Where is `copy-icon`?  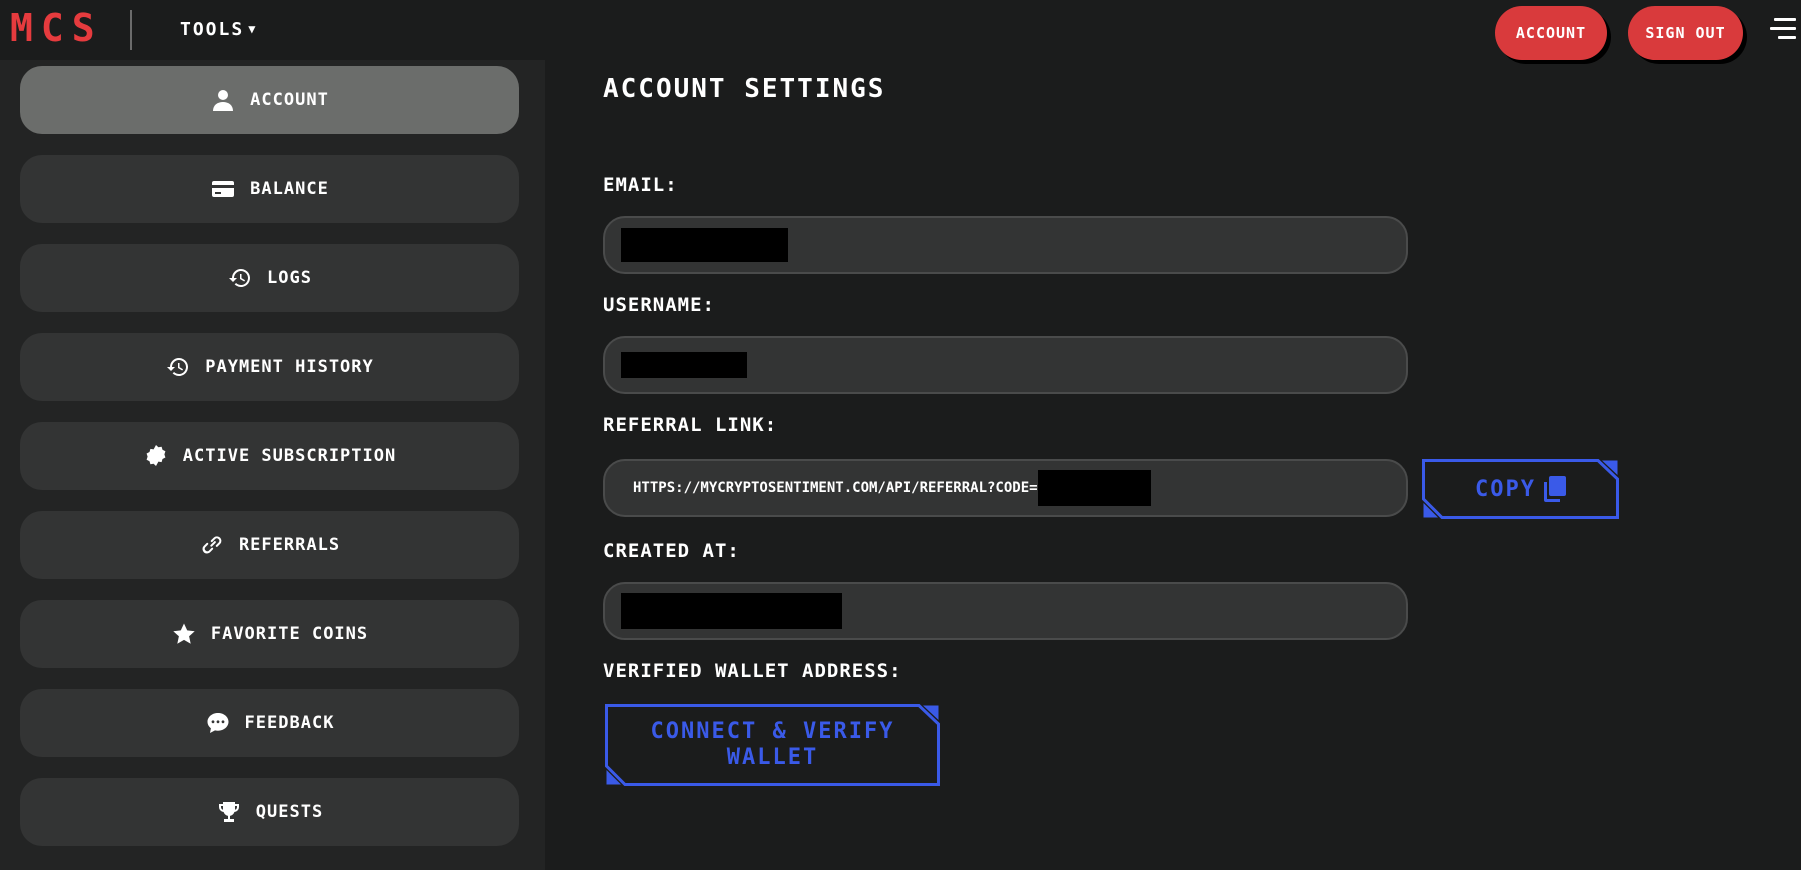 copy-icon is located at coordinates (1554, 489).